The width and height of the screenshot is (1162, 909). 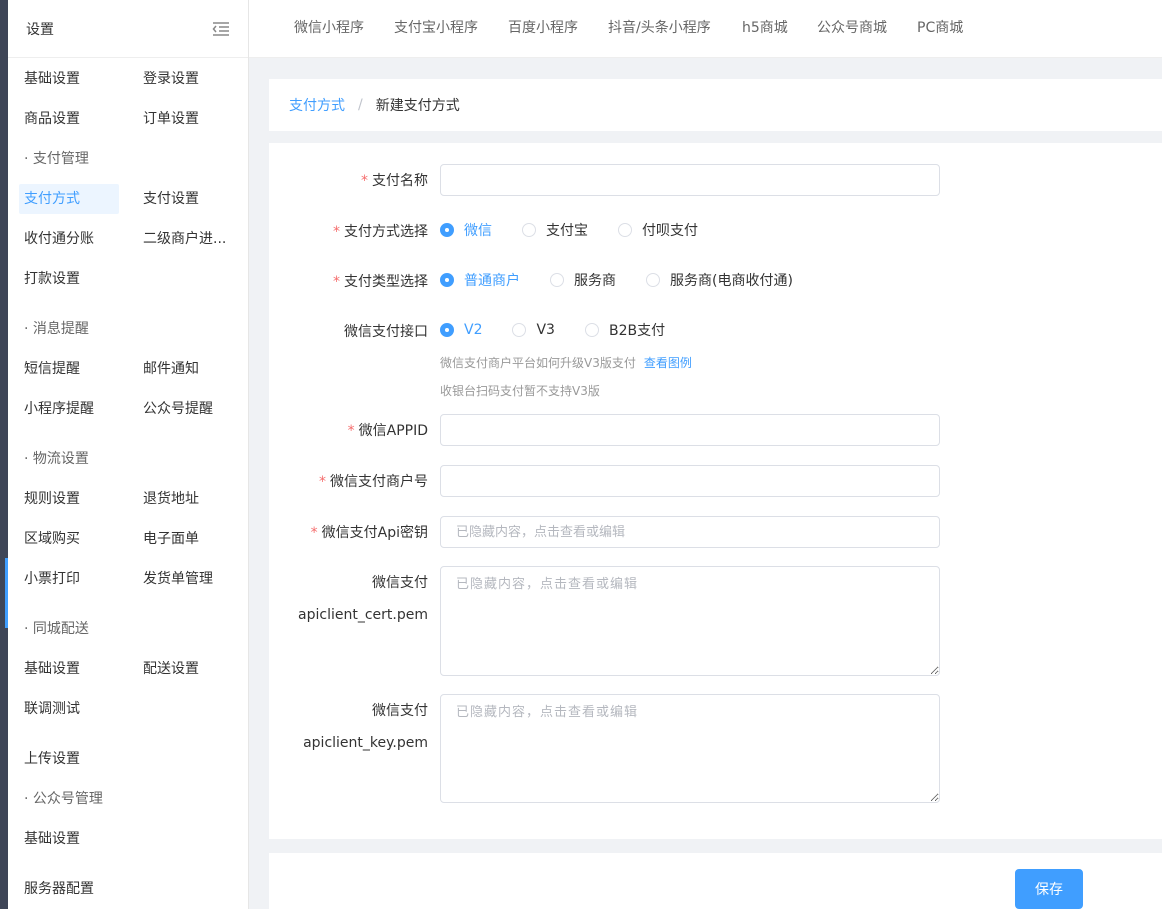 What do you see at coordinates (188, 369) in the screenshot?
I see `sidebar-item-email: 邮件通知` at bounding box center [188, 369].